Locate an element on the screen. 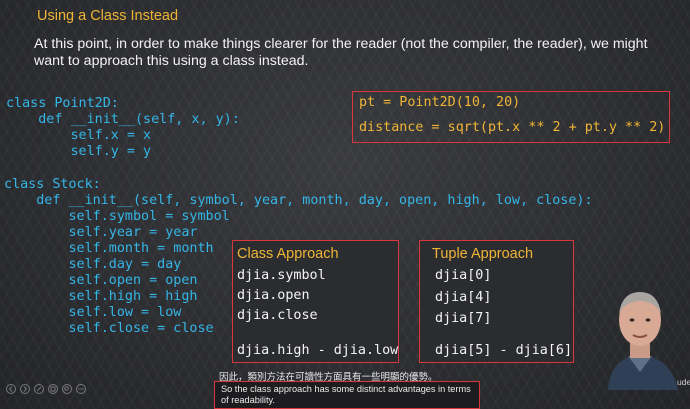 The image size is (690, 409). point-example-line1: pt = Point2D(10, 20) is located at coordinates (440, 102).